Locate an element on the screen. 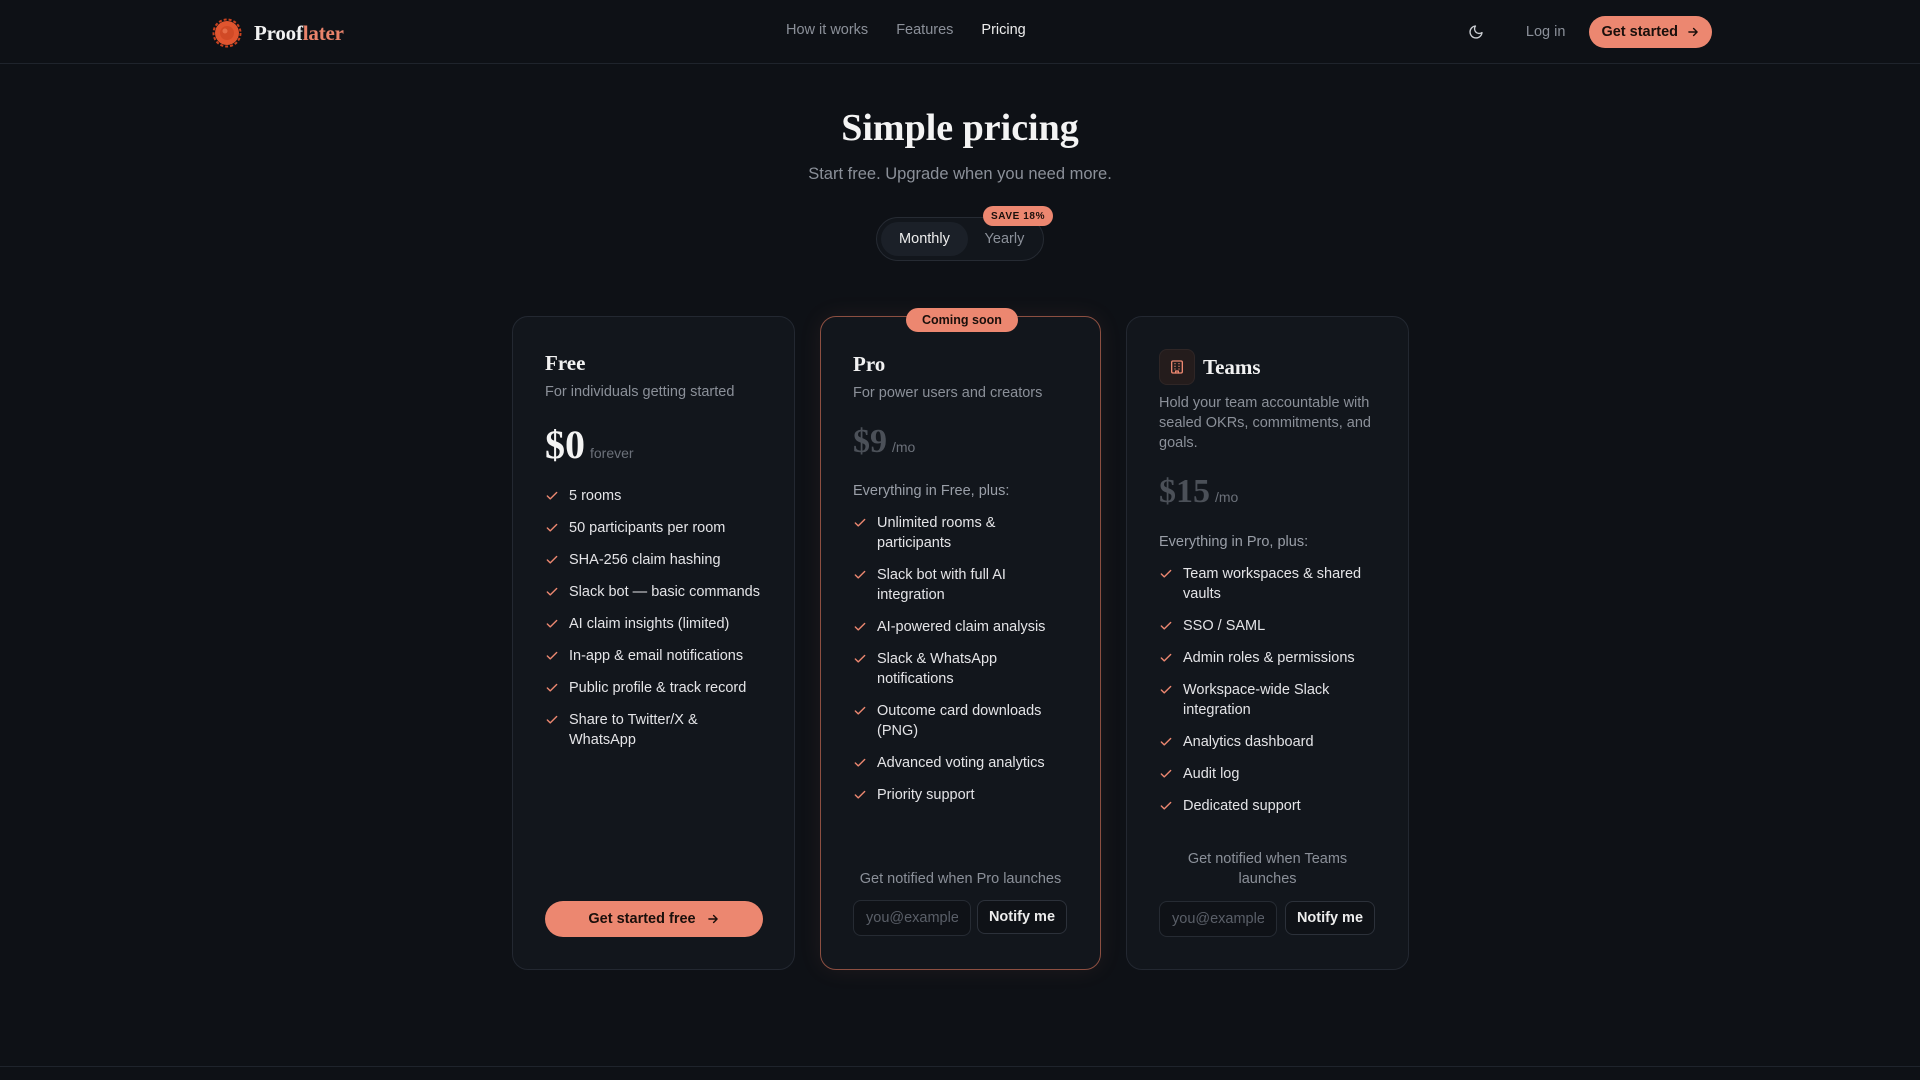 The width and height of the screenshot is (1920, 1080). feature-item: Slack & WhatsApp notifications is located at coordinates (953, 669).